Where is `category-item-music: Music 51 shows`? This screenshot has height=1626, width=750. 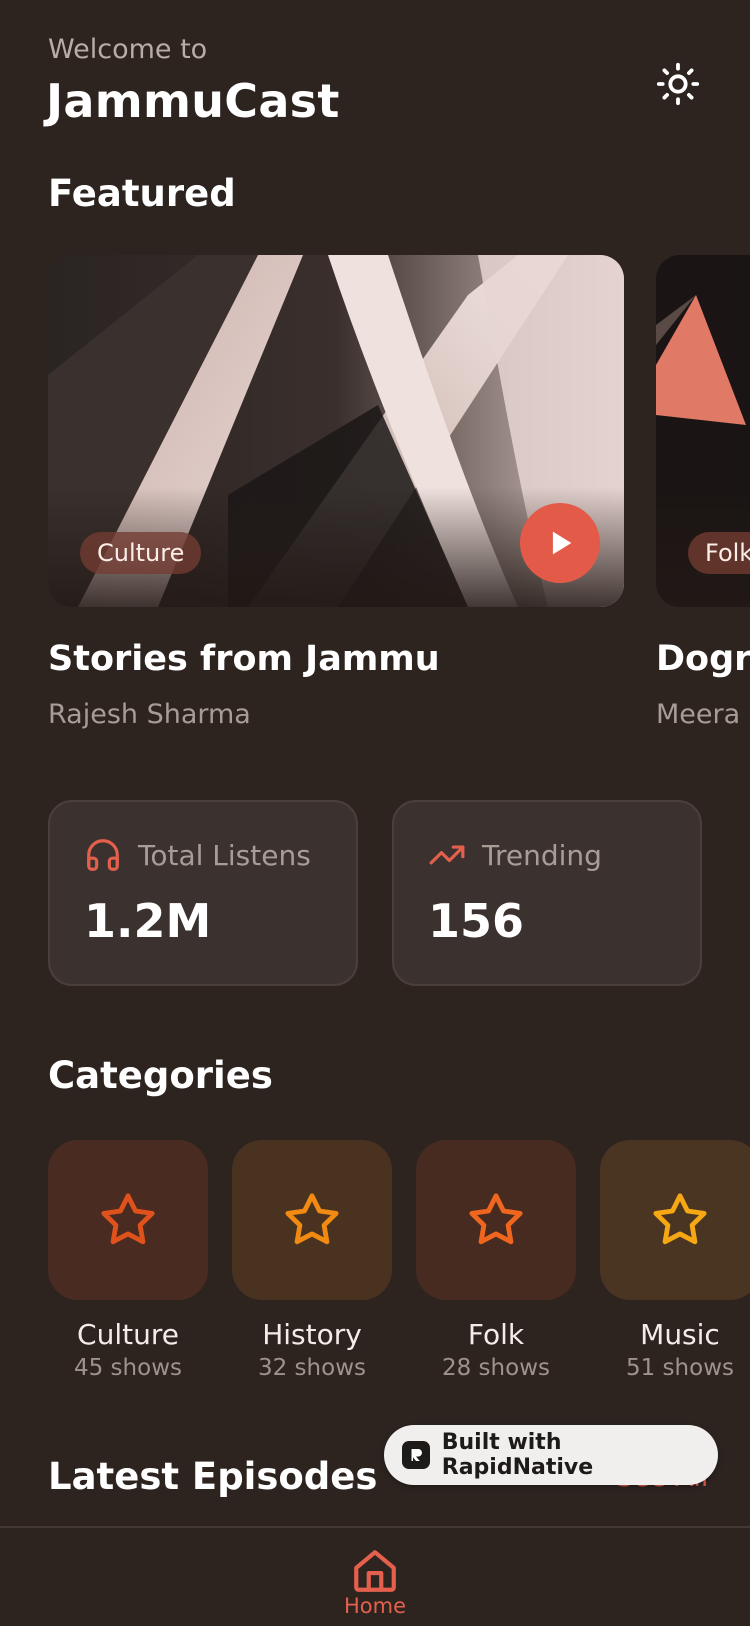 category-item-music: Music 51 shows is located at coordinates (675, 1260).